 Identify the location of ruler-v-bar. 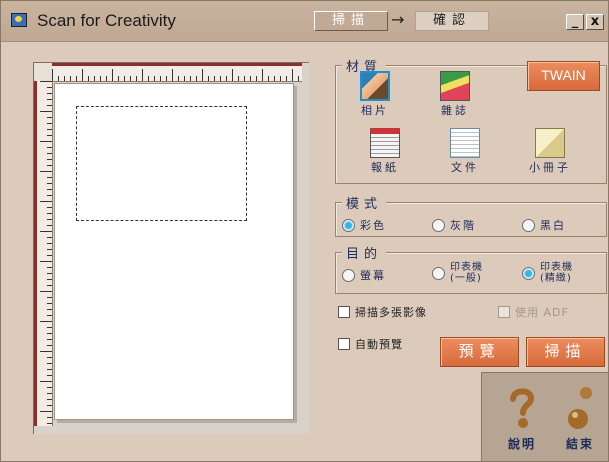
(35, 253).